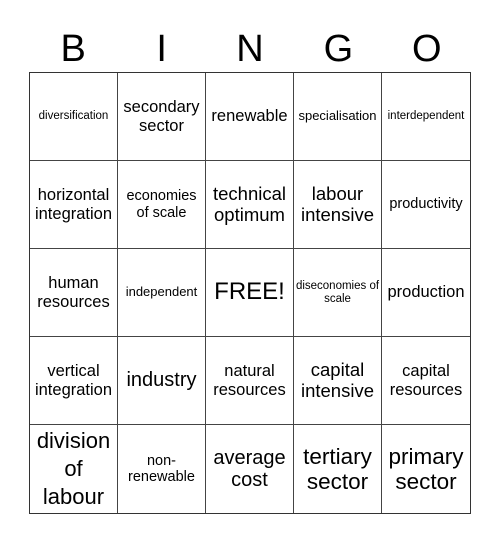 The width and height of the screenshot is (500, 544). What do you see at coordinates (338, 49) in the screenshot?
I see `header-letter-g: G` at bounding box center [338, 49].